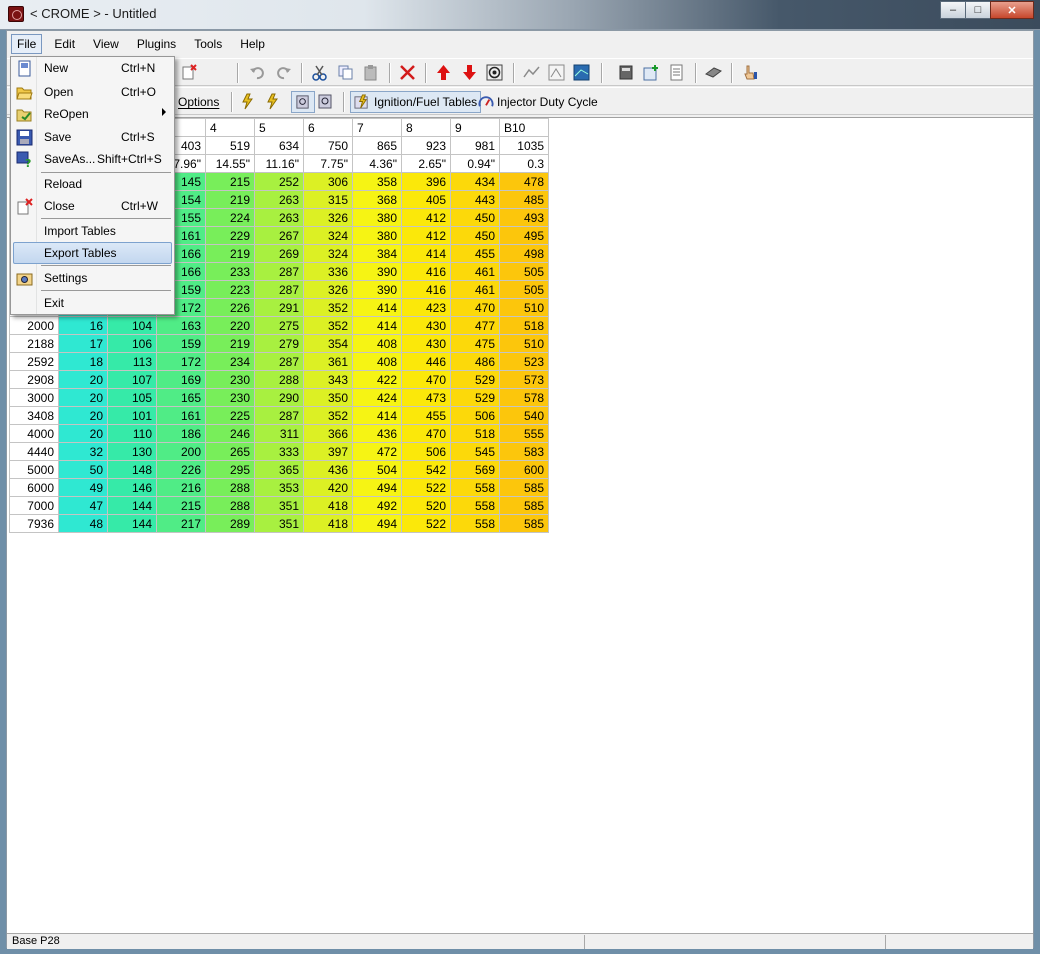 Image resolution: width=1040 pixels, height=954 pixels. What do you see at coordinates (475, 199) in the screenshot?
I see `fuel-value-cell: 443` at bounding box center [475, 199].